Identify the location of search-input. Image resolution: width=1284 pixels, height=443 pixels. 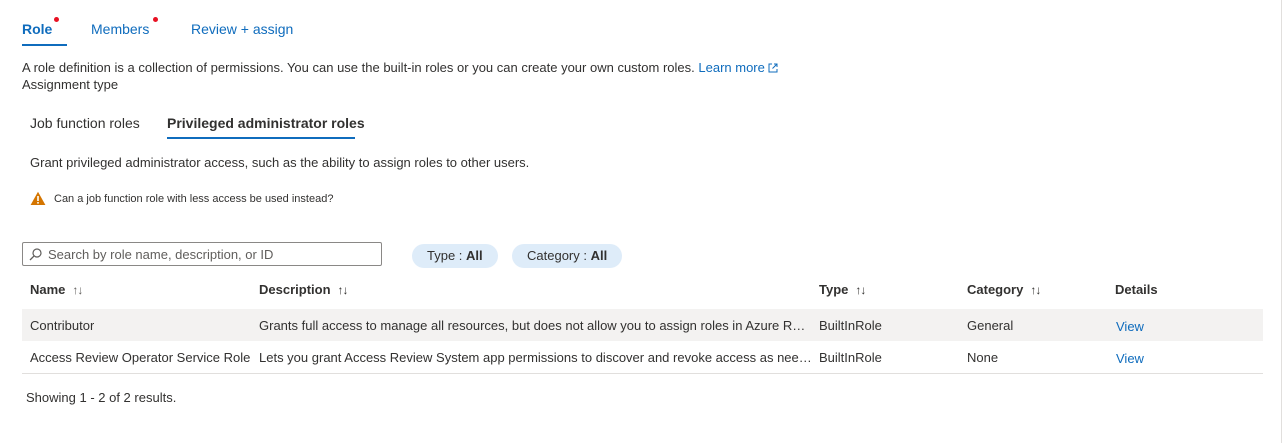
(208, 254).